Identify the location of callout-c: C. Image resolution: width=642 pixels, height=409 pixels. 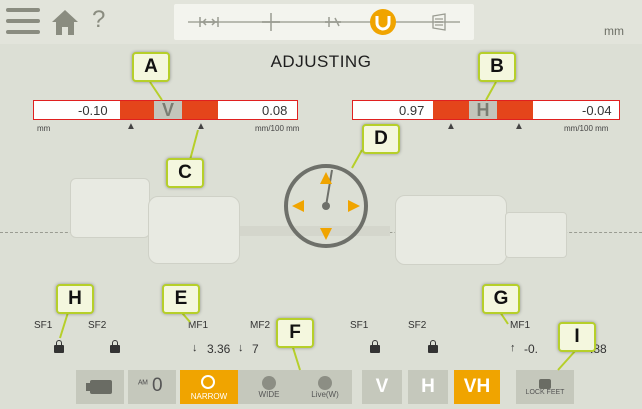
(185, 173).